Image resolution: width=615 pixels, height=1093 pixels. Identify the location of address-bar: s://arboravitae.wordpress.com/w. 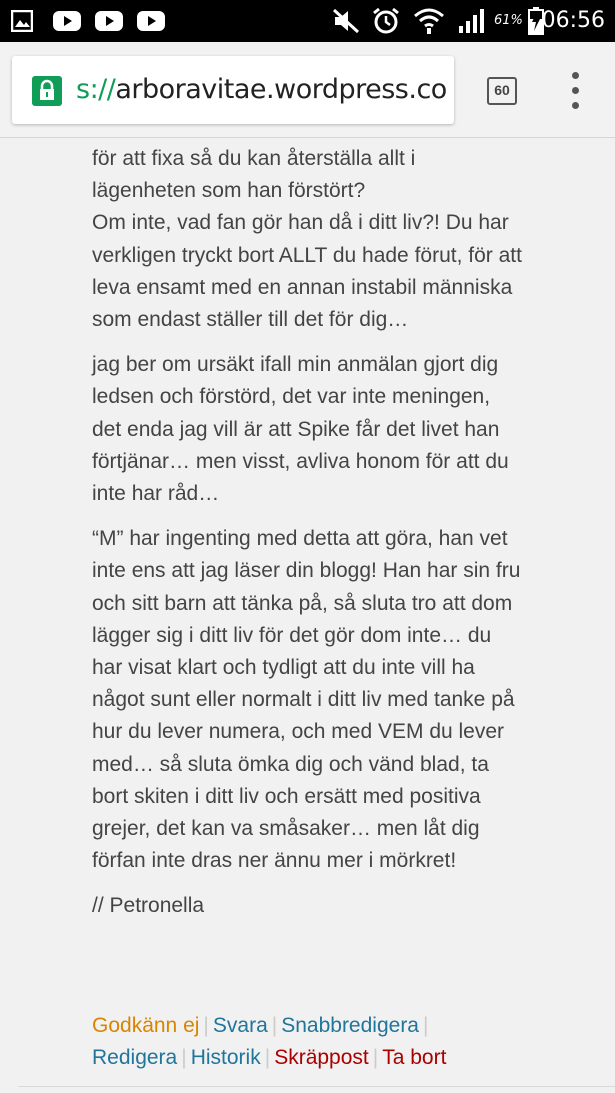
(233, 90).